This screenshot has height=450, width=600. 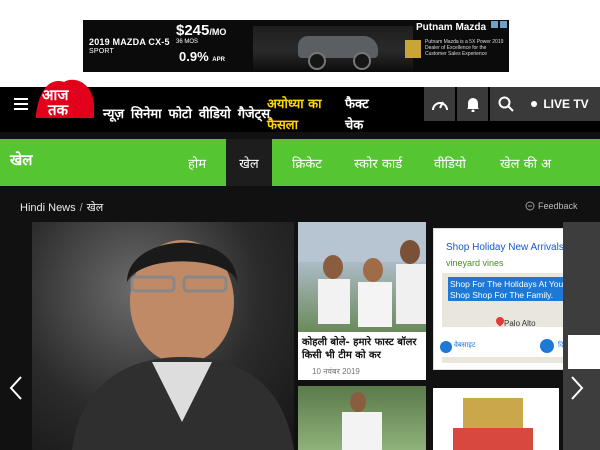 I want to click on card-image, so click(x=362, y=277).